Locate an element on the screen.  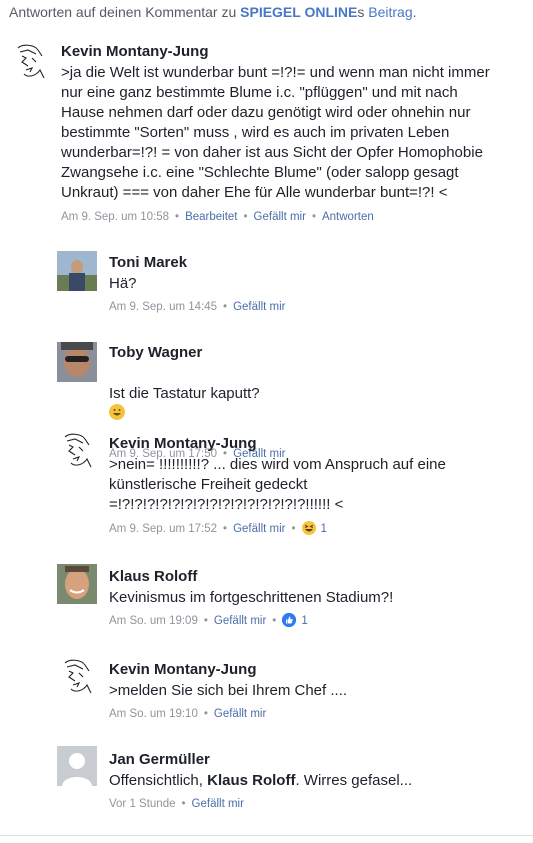
avatar-klaus-roloff is located at coordinates (77, 584).